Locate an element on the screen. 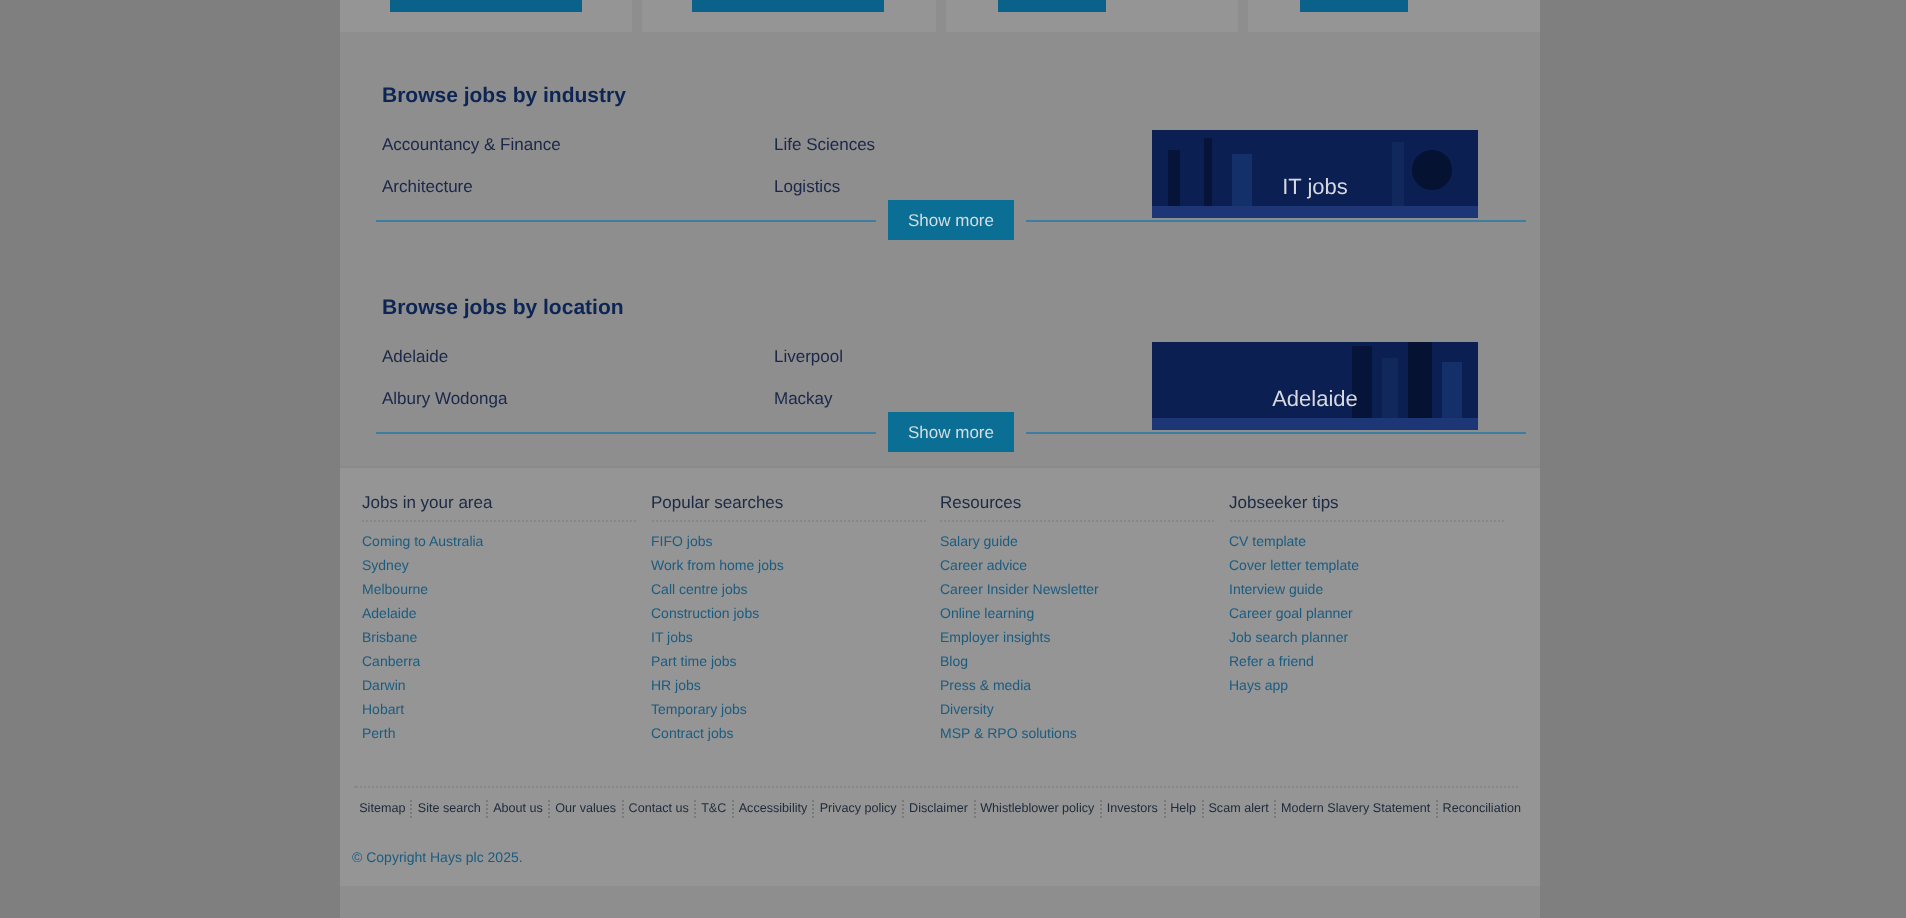 The height and width of the screenshot is (918, 1906). category-link: Albury Wodonga is located at coordinates (575, 398).